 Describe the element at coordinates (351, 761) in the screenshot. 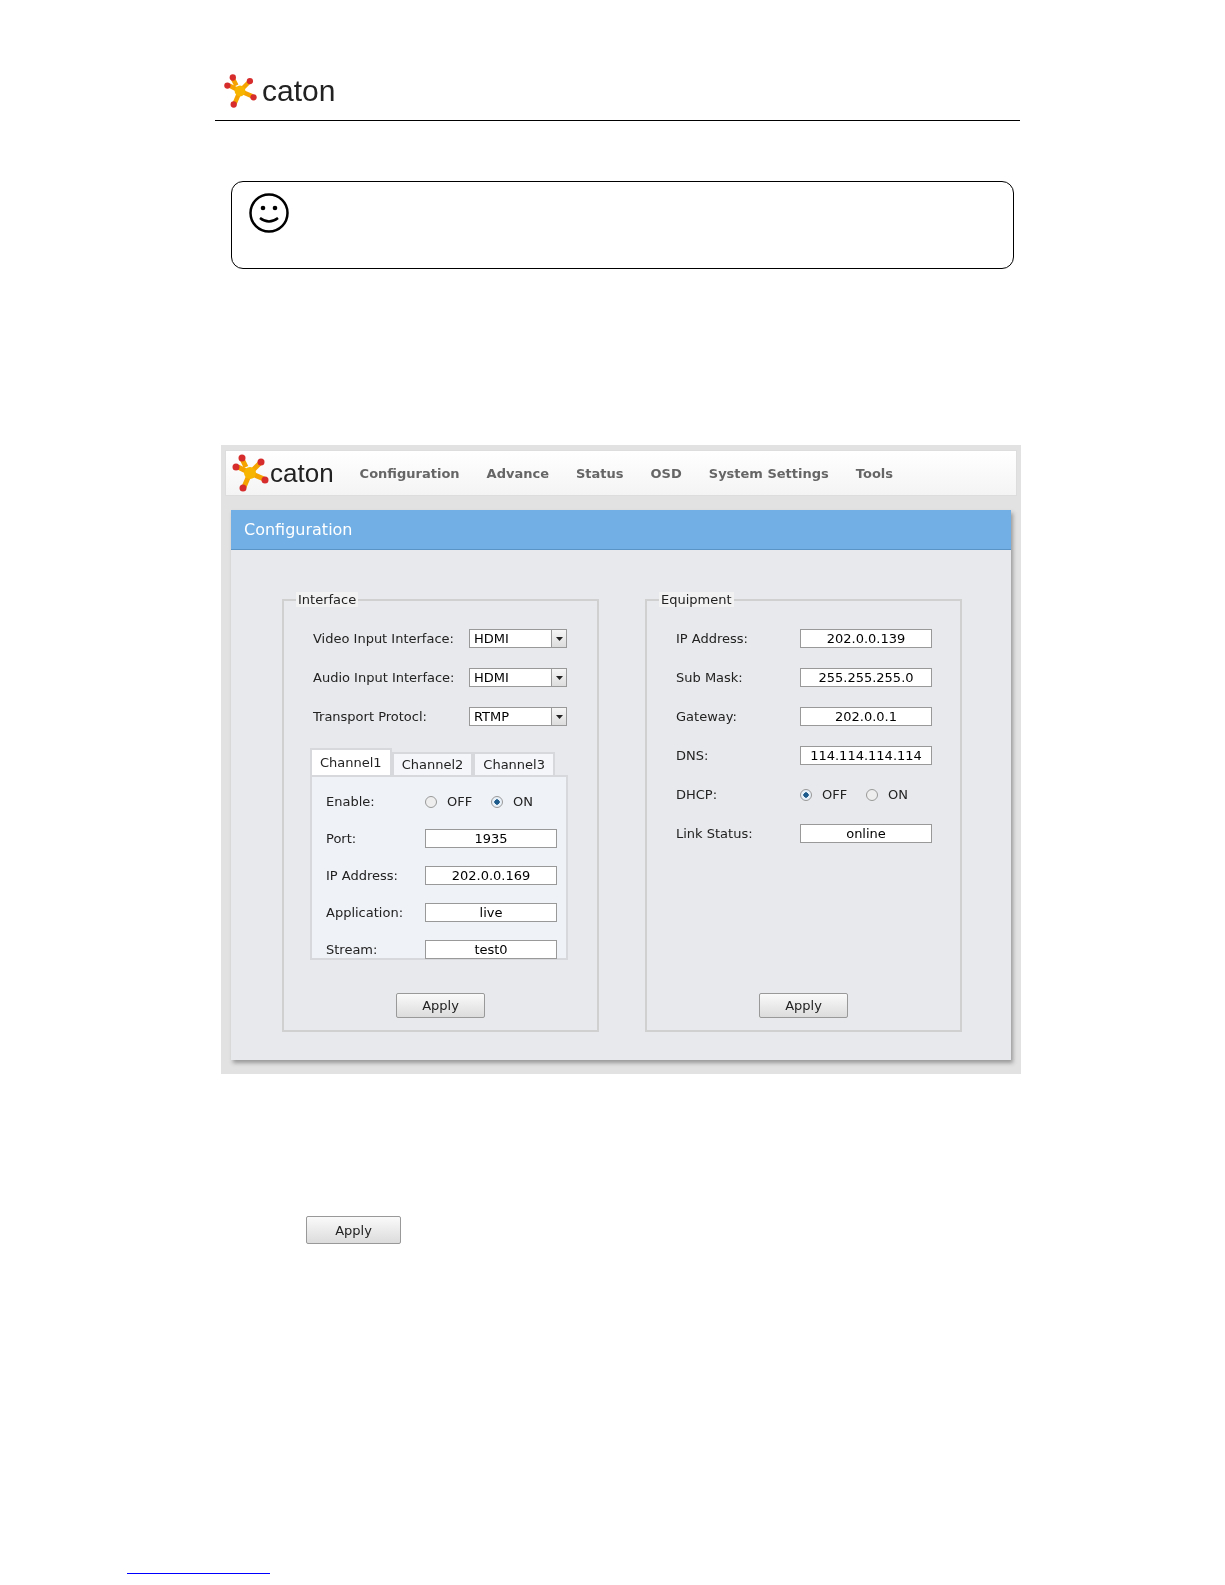

I see `channel-tab: Channel1` at that location.